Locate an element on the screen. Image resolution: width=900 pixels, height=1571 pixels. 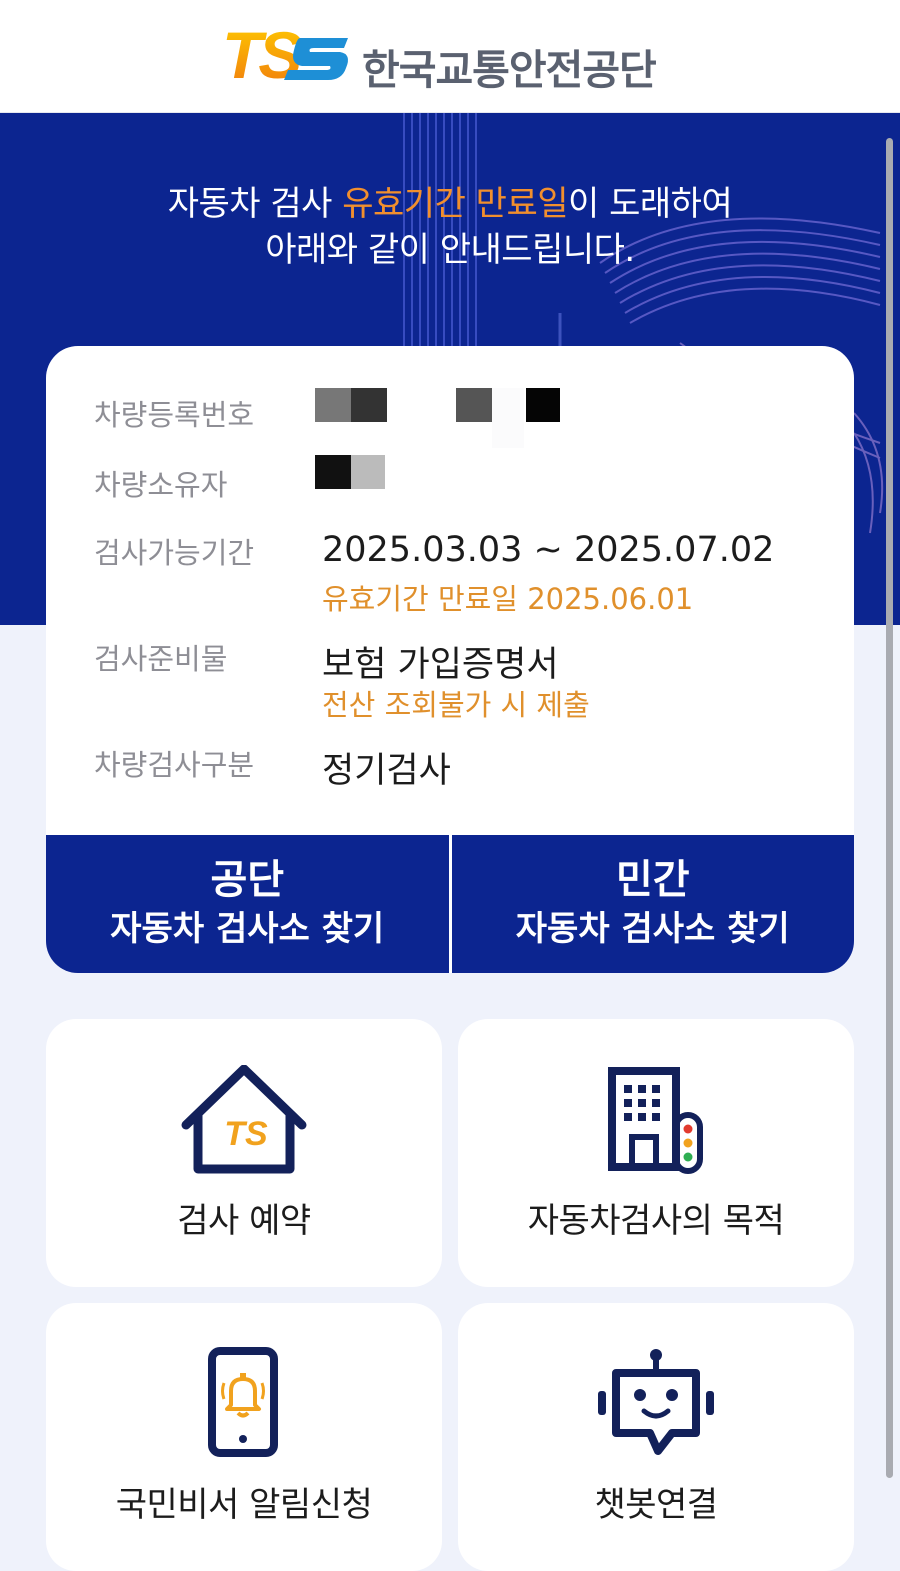
label-inspection-period: 검사가능기간 is located at coordinates (174, 553).